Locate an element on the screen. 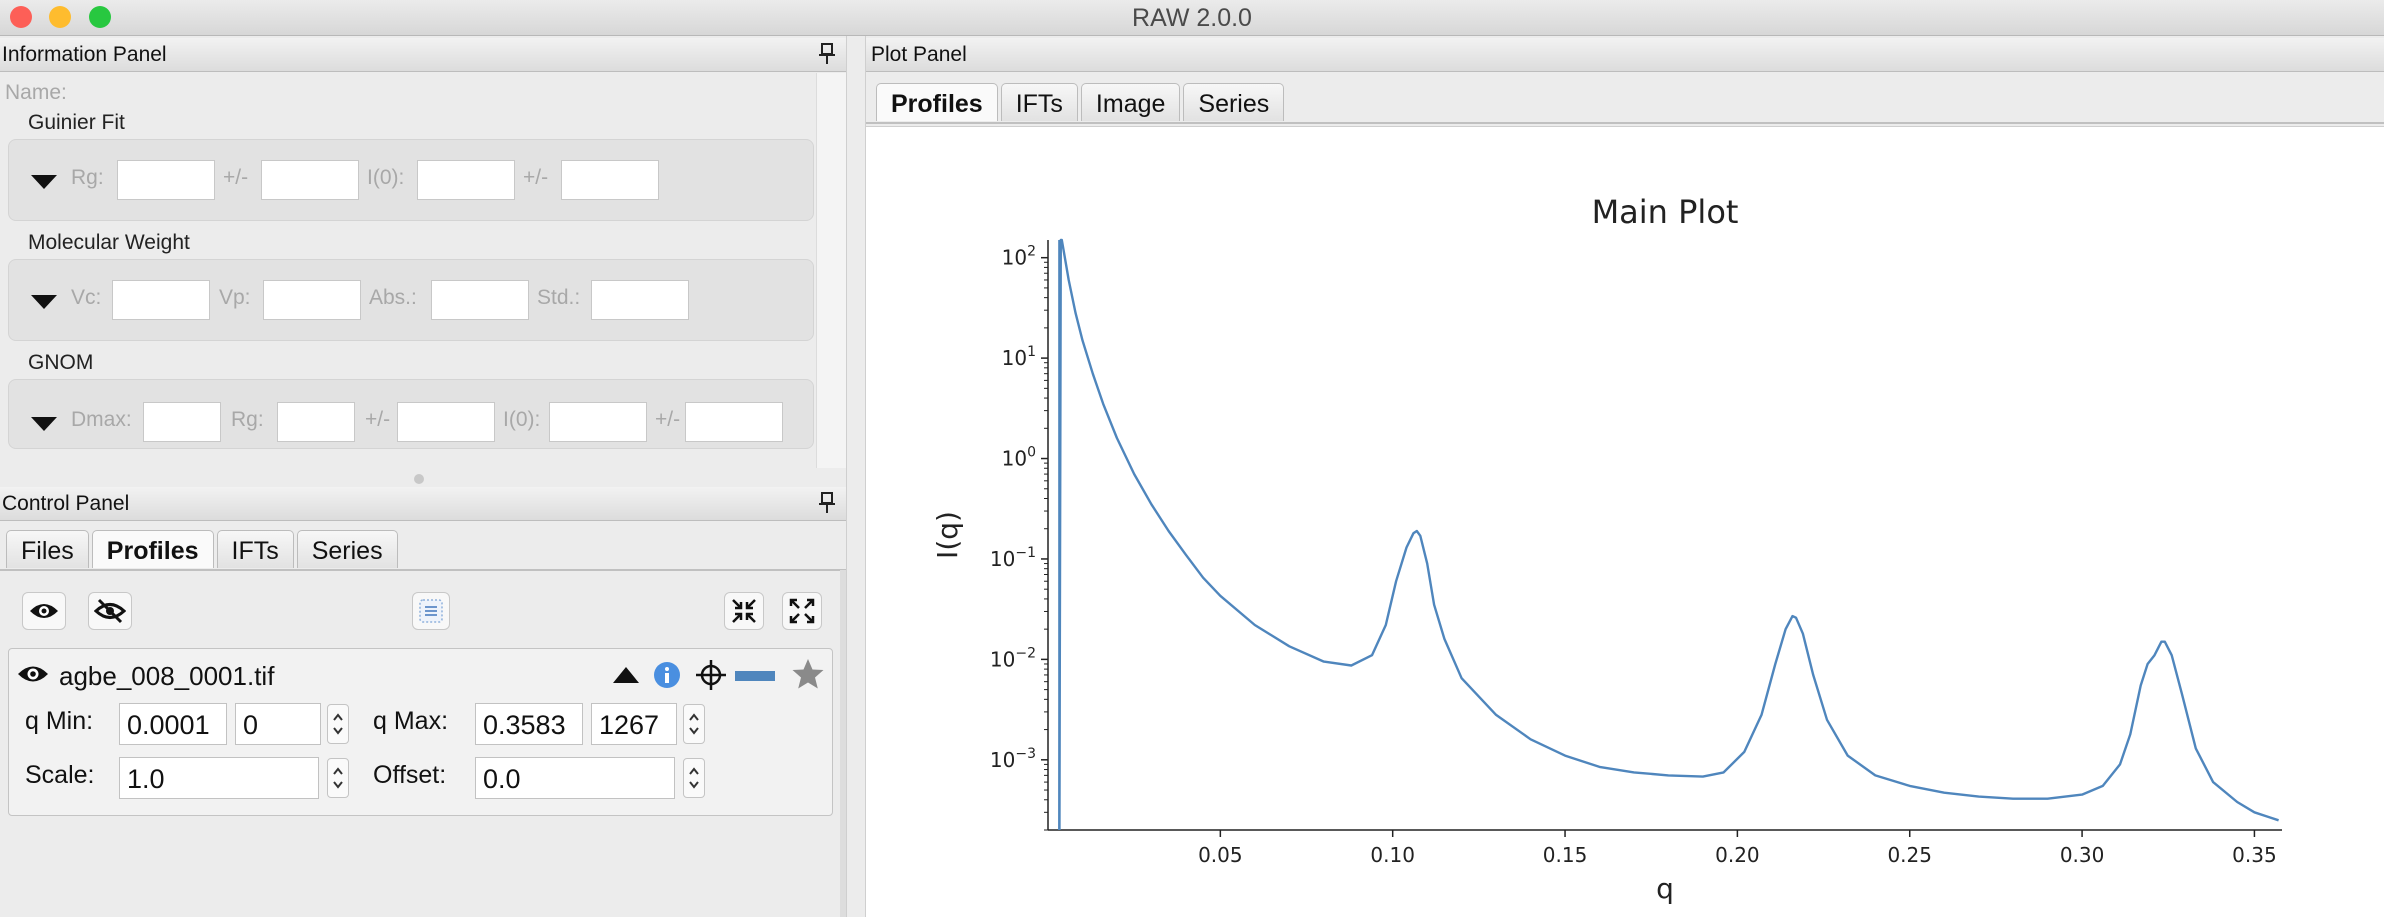 The height and width of the screenshot is (917, 2384). hide-all-button is located at coordinates (110, 611).